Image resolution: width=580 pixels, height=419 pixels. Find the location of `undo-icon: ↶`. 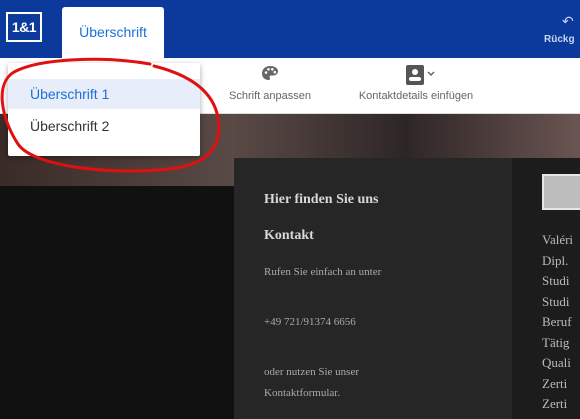

undo-icon: ↶ is located at coordinates (568, 21).